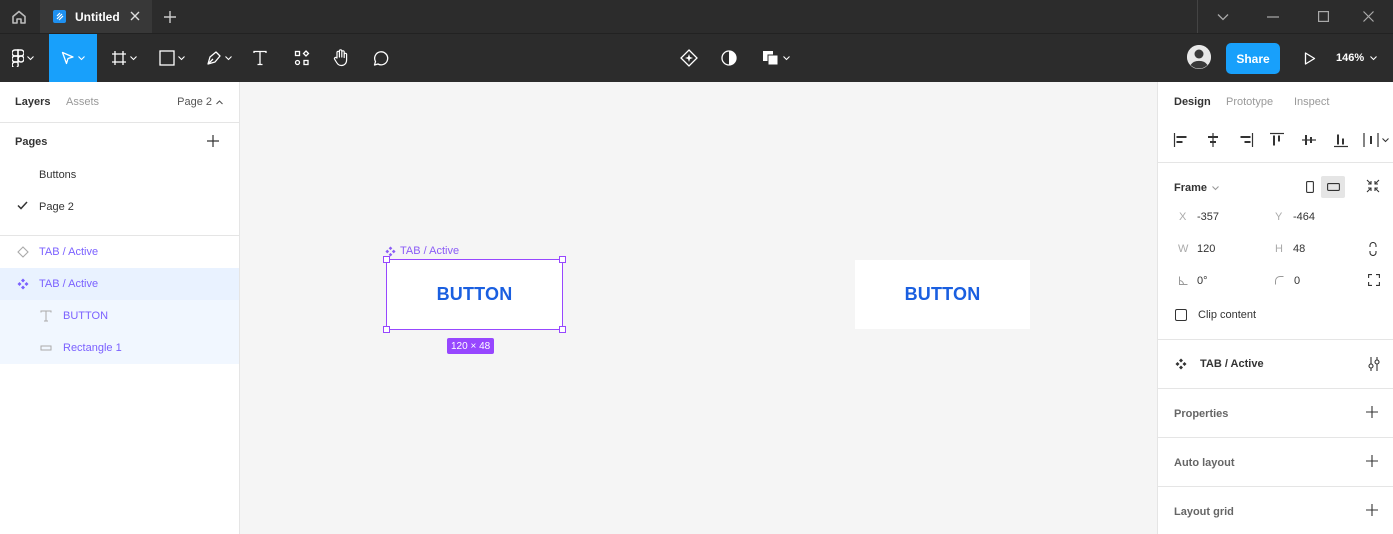 Image resolution: width=1393 pixels, height=534 pixels. Describe the element at coordinates (1299, 249) in the screenshot. I see `height-input: 48` at that location.